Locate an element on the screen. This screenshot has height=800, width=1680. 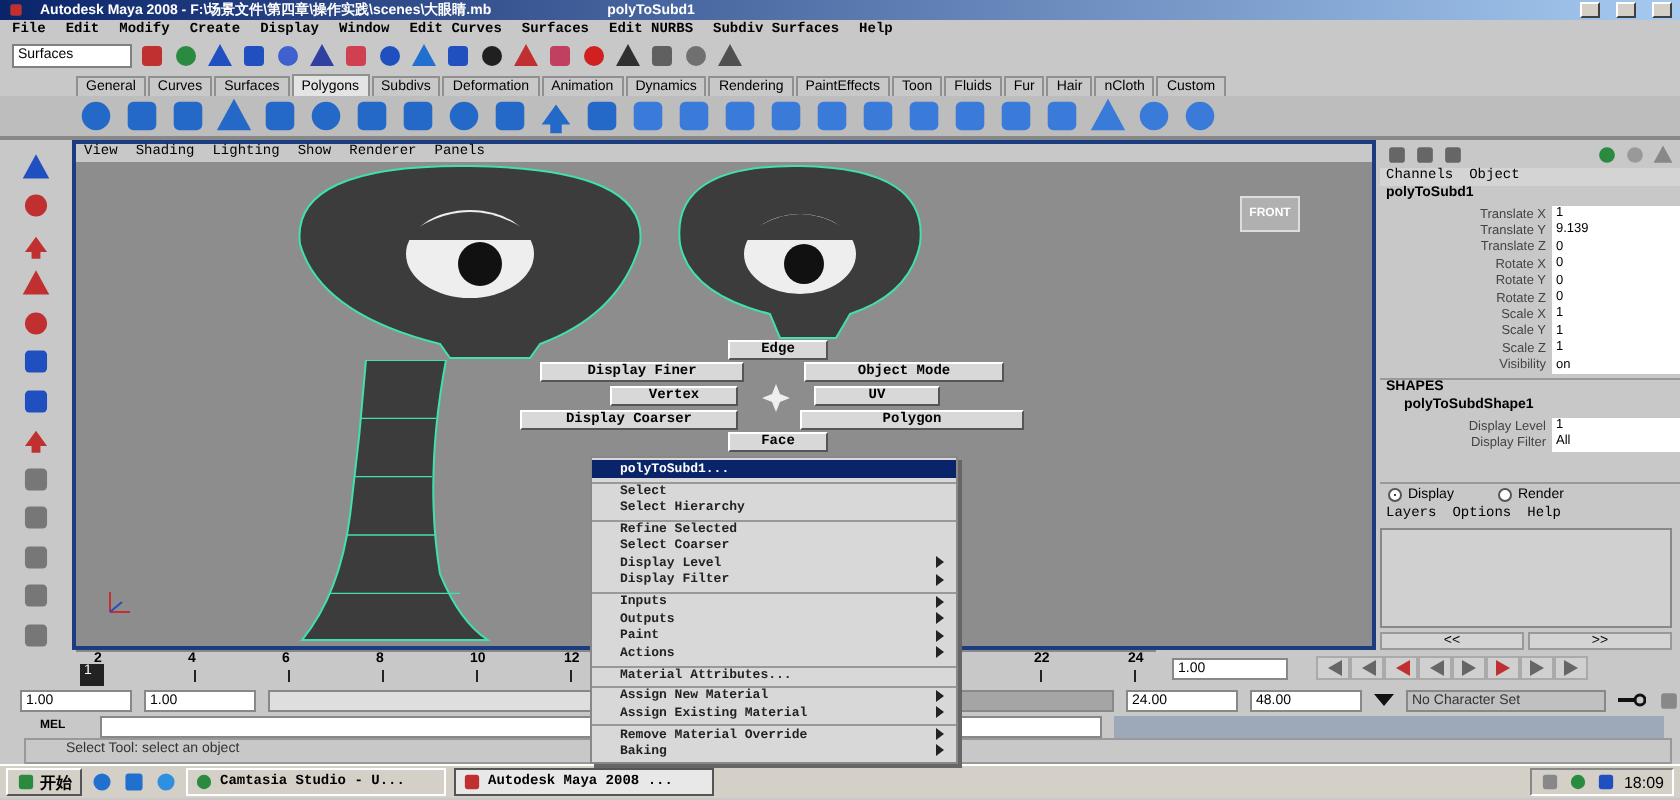
clock: 18:09 is located at coordinates (1643, 782).